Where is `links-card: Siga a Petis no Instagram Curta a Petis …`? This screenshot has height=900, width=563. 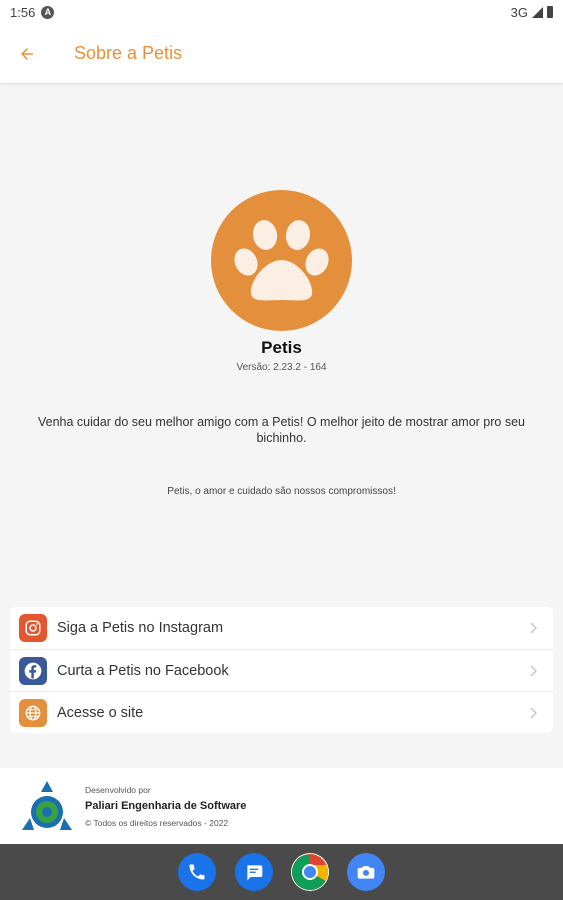 links-card: Siga a Petis no Instagram Curta a Petis … is located at coordinates (281, 670).